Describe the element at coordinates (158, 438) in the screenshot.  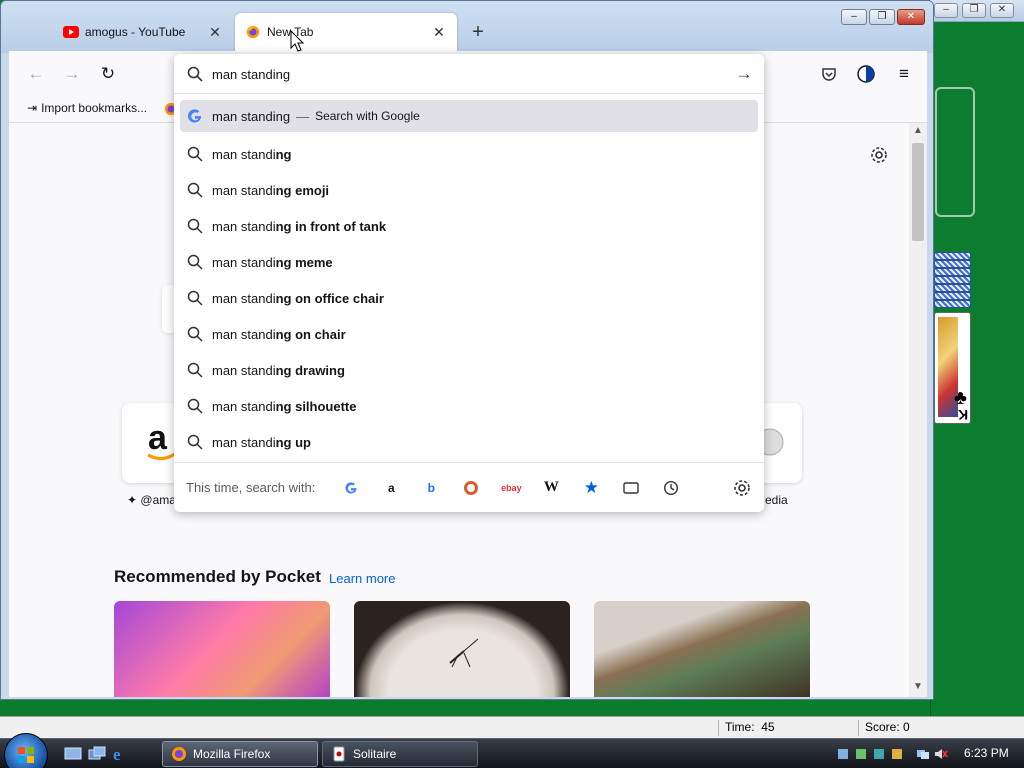
I see `svg-text: a` at that location.